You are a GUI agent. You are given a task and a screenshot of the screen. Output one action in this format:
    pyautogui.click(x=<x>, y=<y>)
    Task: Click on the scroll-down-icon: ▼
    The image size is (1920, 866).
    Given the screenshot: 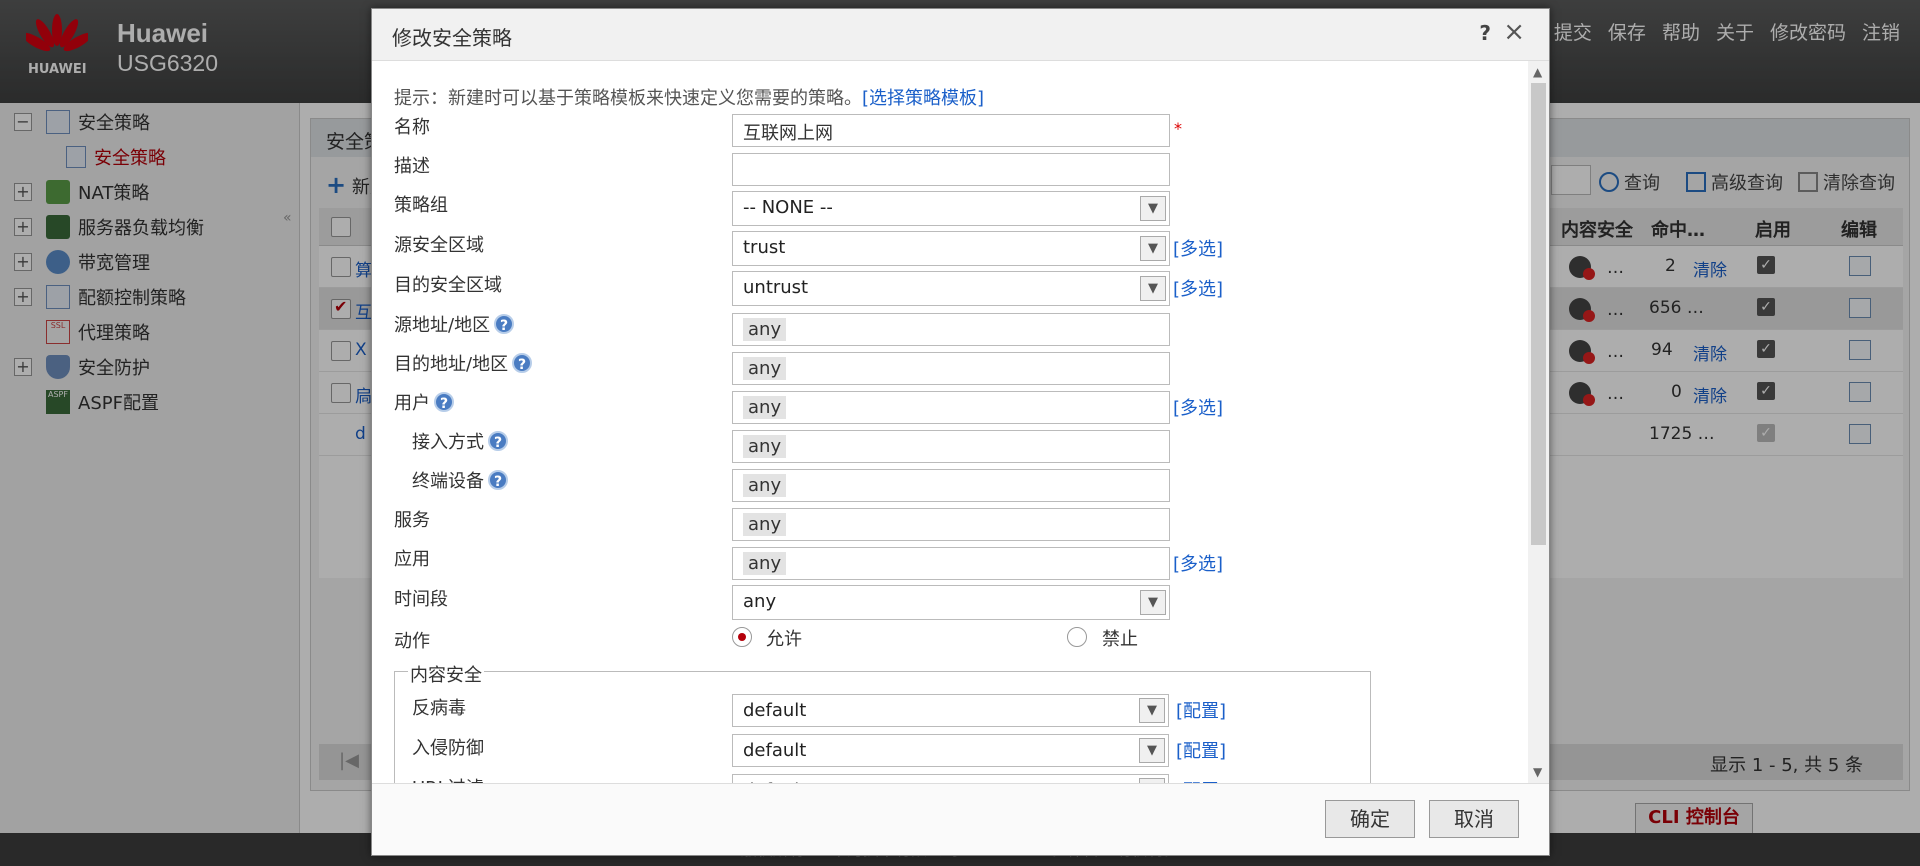 What is the action you would take?
    pyautogui.click(x=1537, y=772)
    